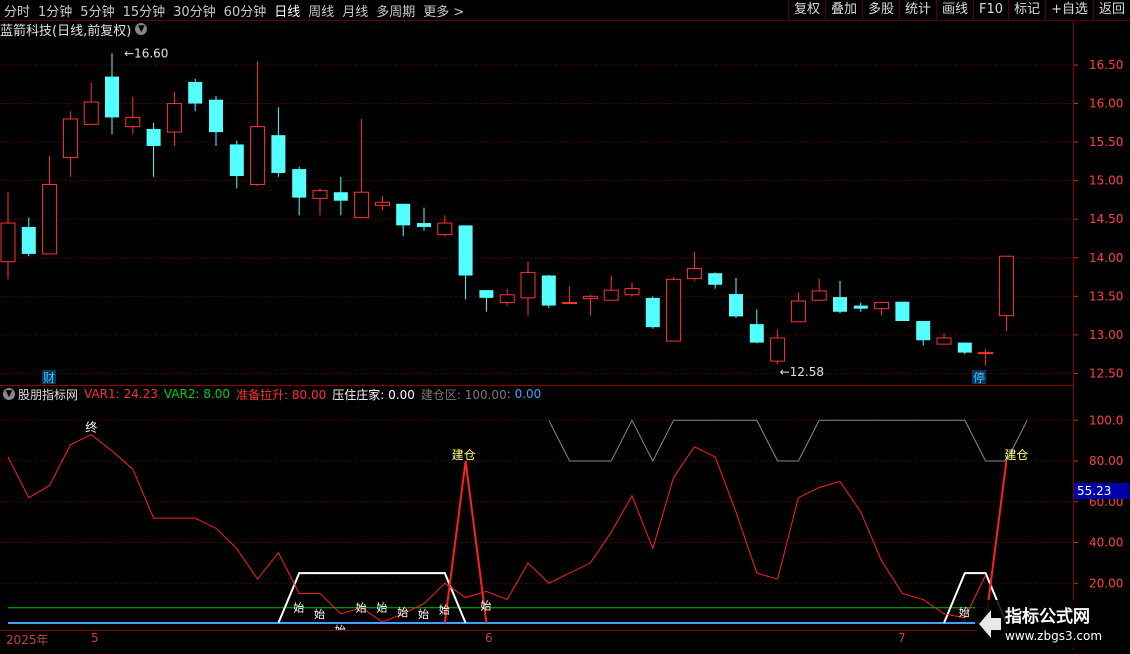  I want to click on y-tick-label: 16.00, so click(1106, 104).